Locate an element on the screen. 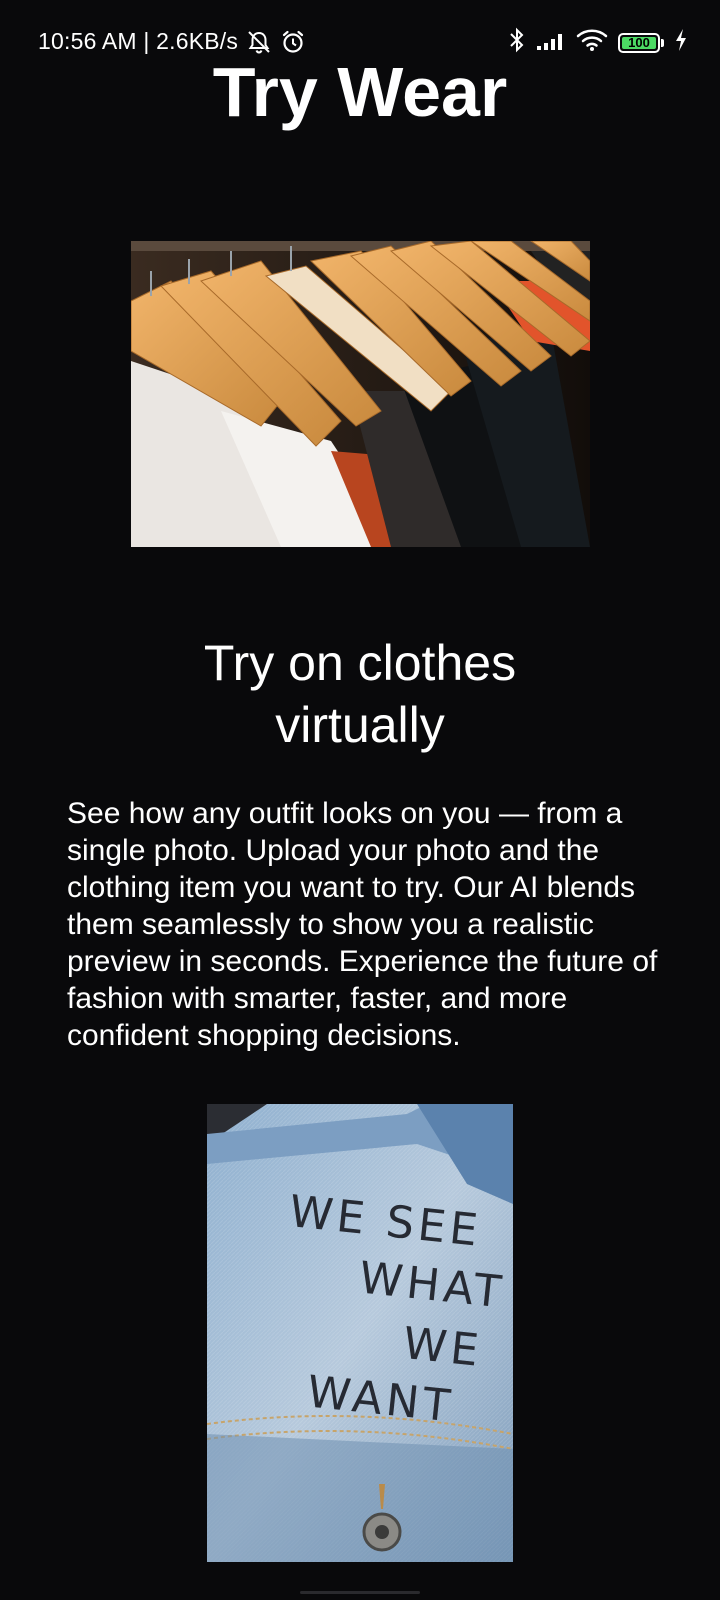  app-title: Try Wear is located at coordinates (360, 92).